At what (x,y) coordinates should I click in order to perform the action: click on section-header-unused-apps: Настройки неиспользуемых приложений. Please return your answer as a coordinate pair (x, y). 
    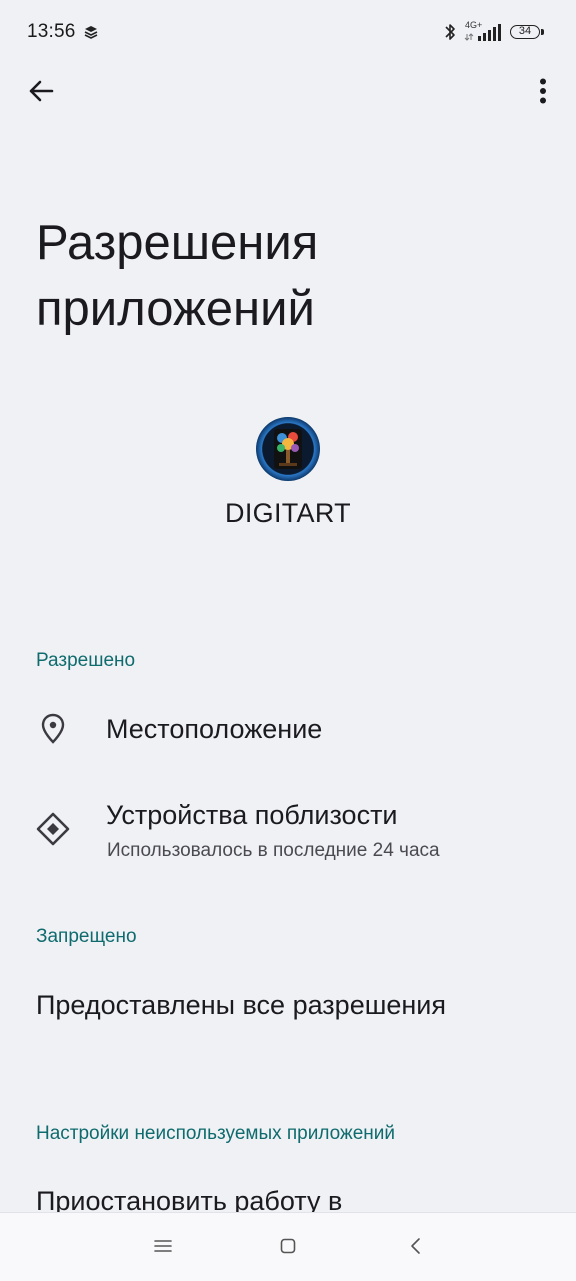
    Looking at the image, I should click on (216, 1133).